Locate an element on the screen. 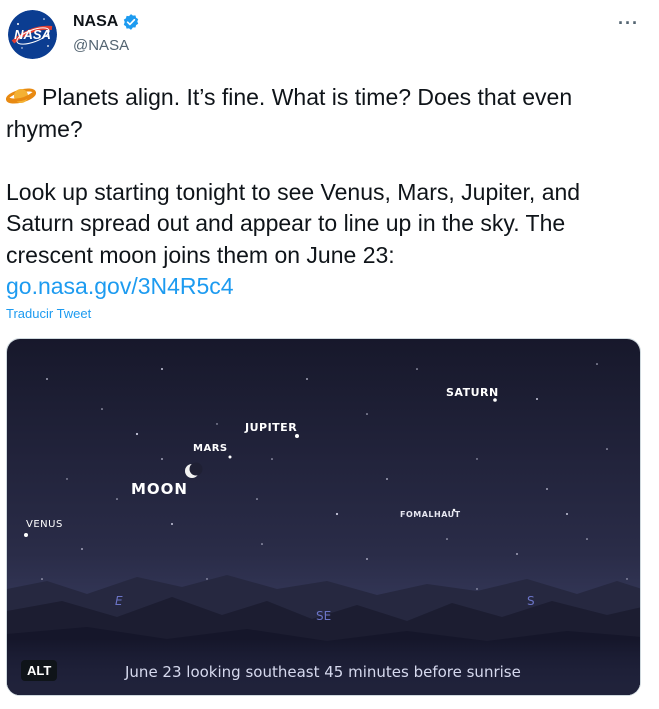 The height and width of the screenshot is (709, 659). author-name-row: NASA is located at coordinates (106, 22).